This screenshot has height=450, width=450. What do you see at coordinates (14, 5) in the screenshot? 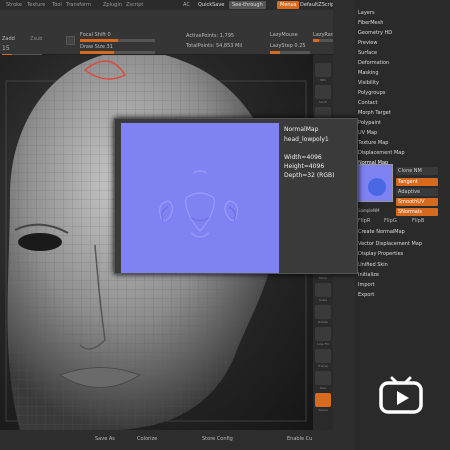
I see `menu-stroke: Stroke` at bounding box center [14, 5].